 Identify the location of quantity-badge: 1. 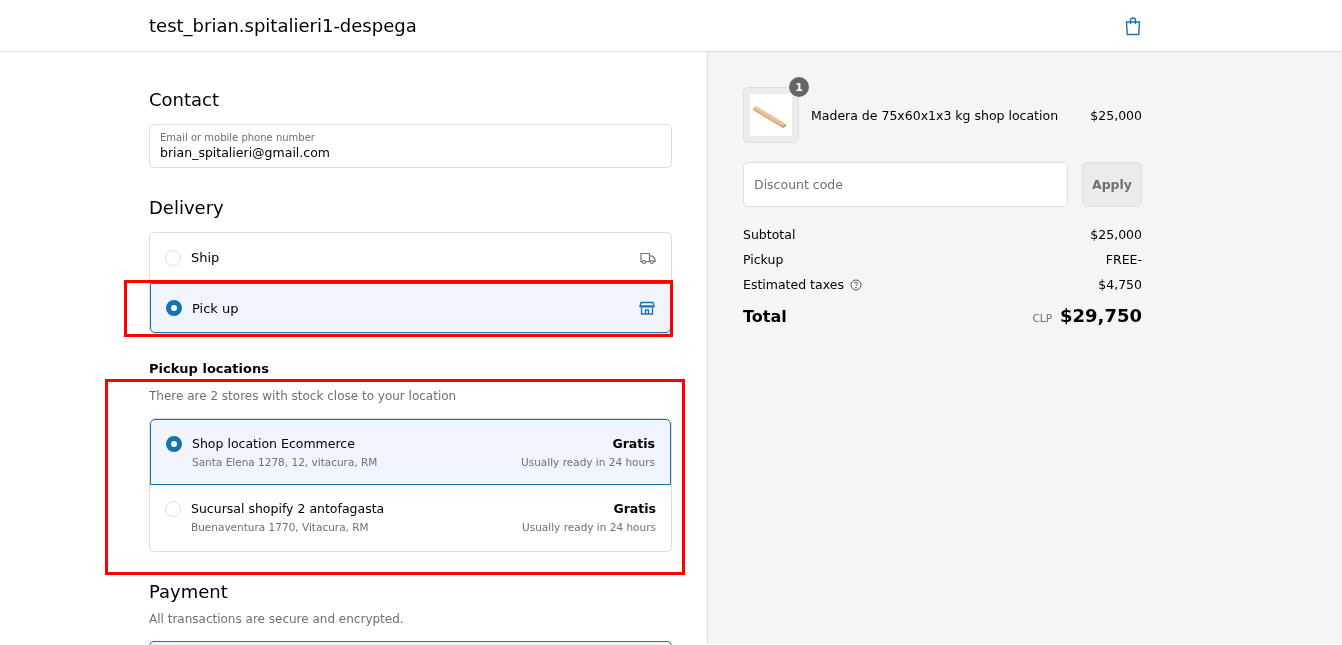
(799, 87).